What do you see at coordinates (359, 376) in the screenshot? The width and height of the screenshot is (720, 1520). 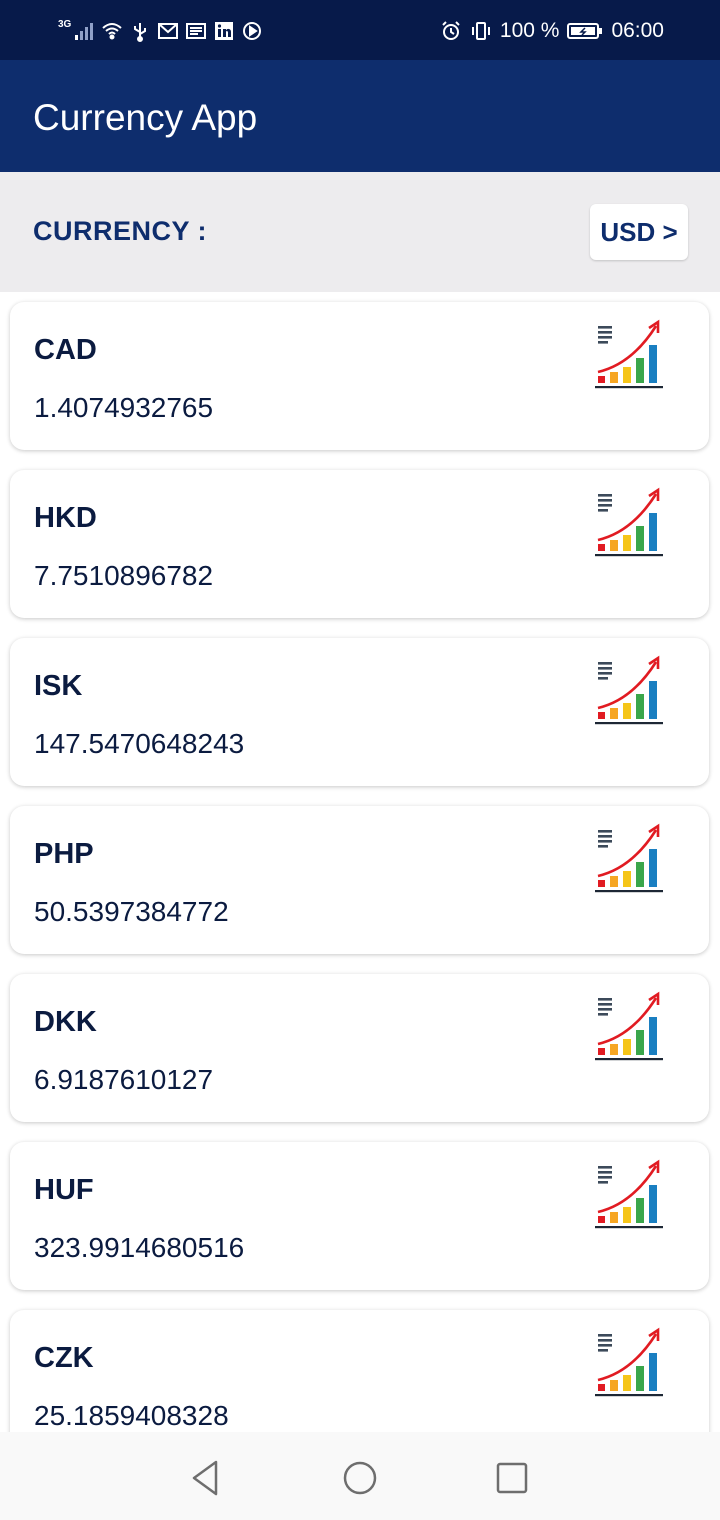 I see `rate-card-cad: CAD 1.4074932765` at bounding box center [359, 376].